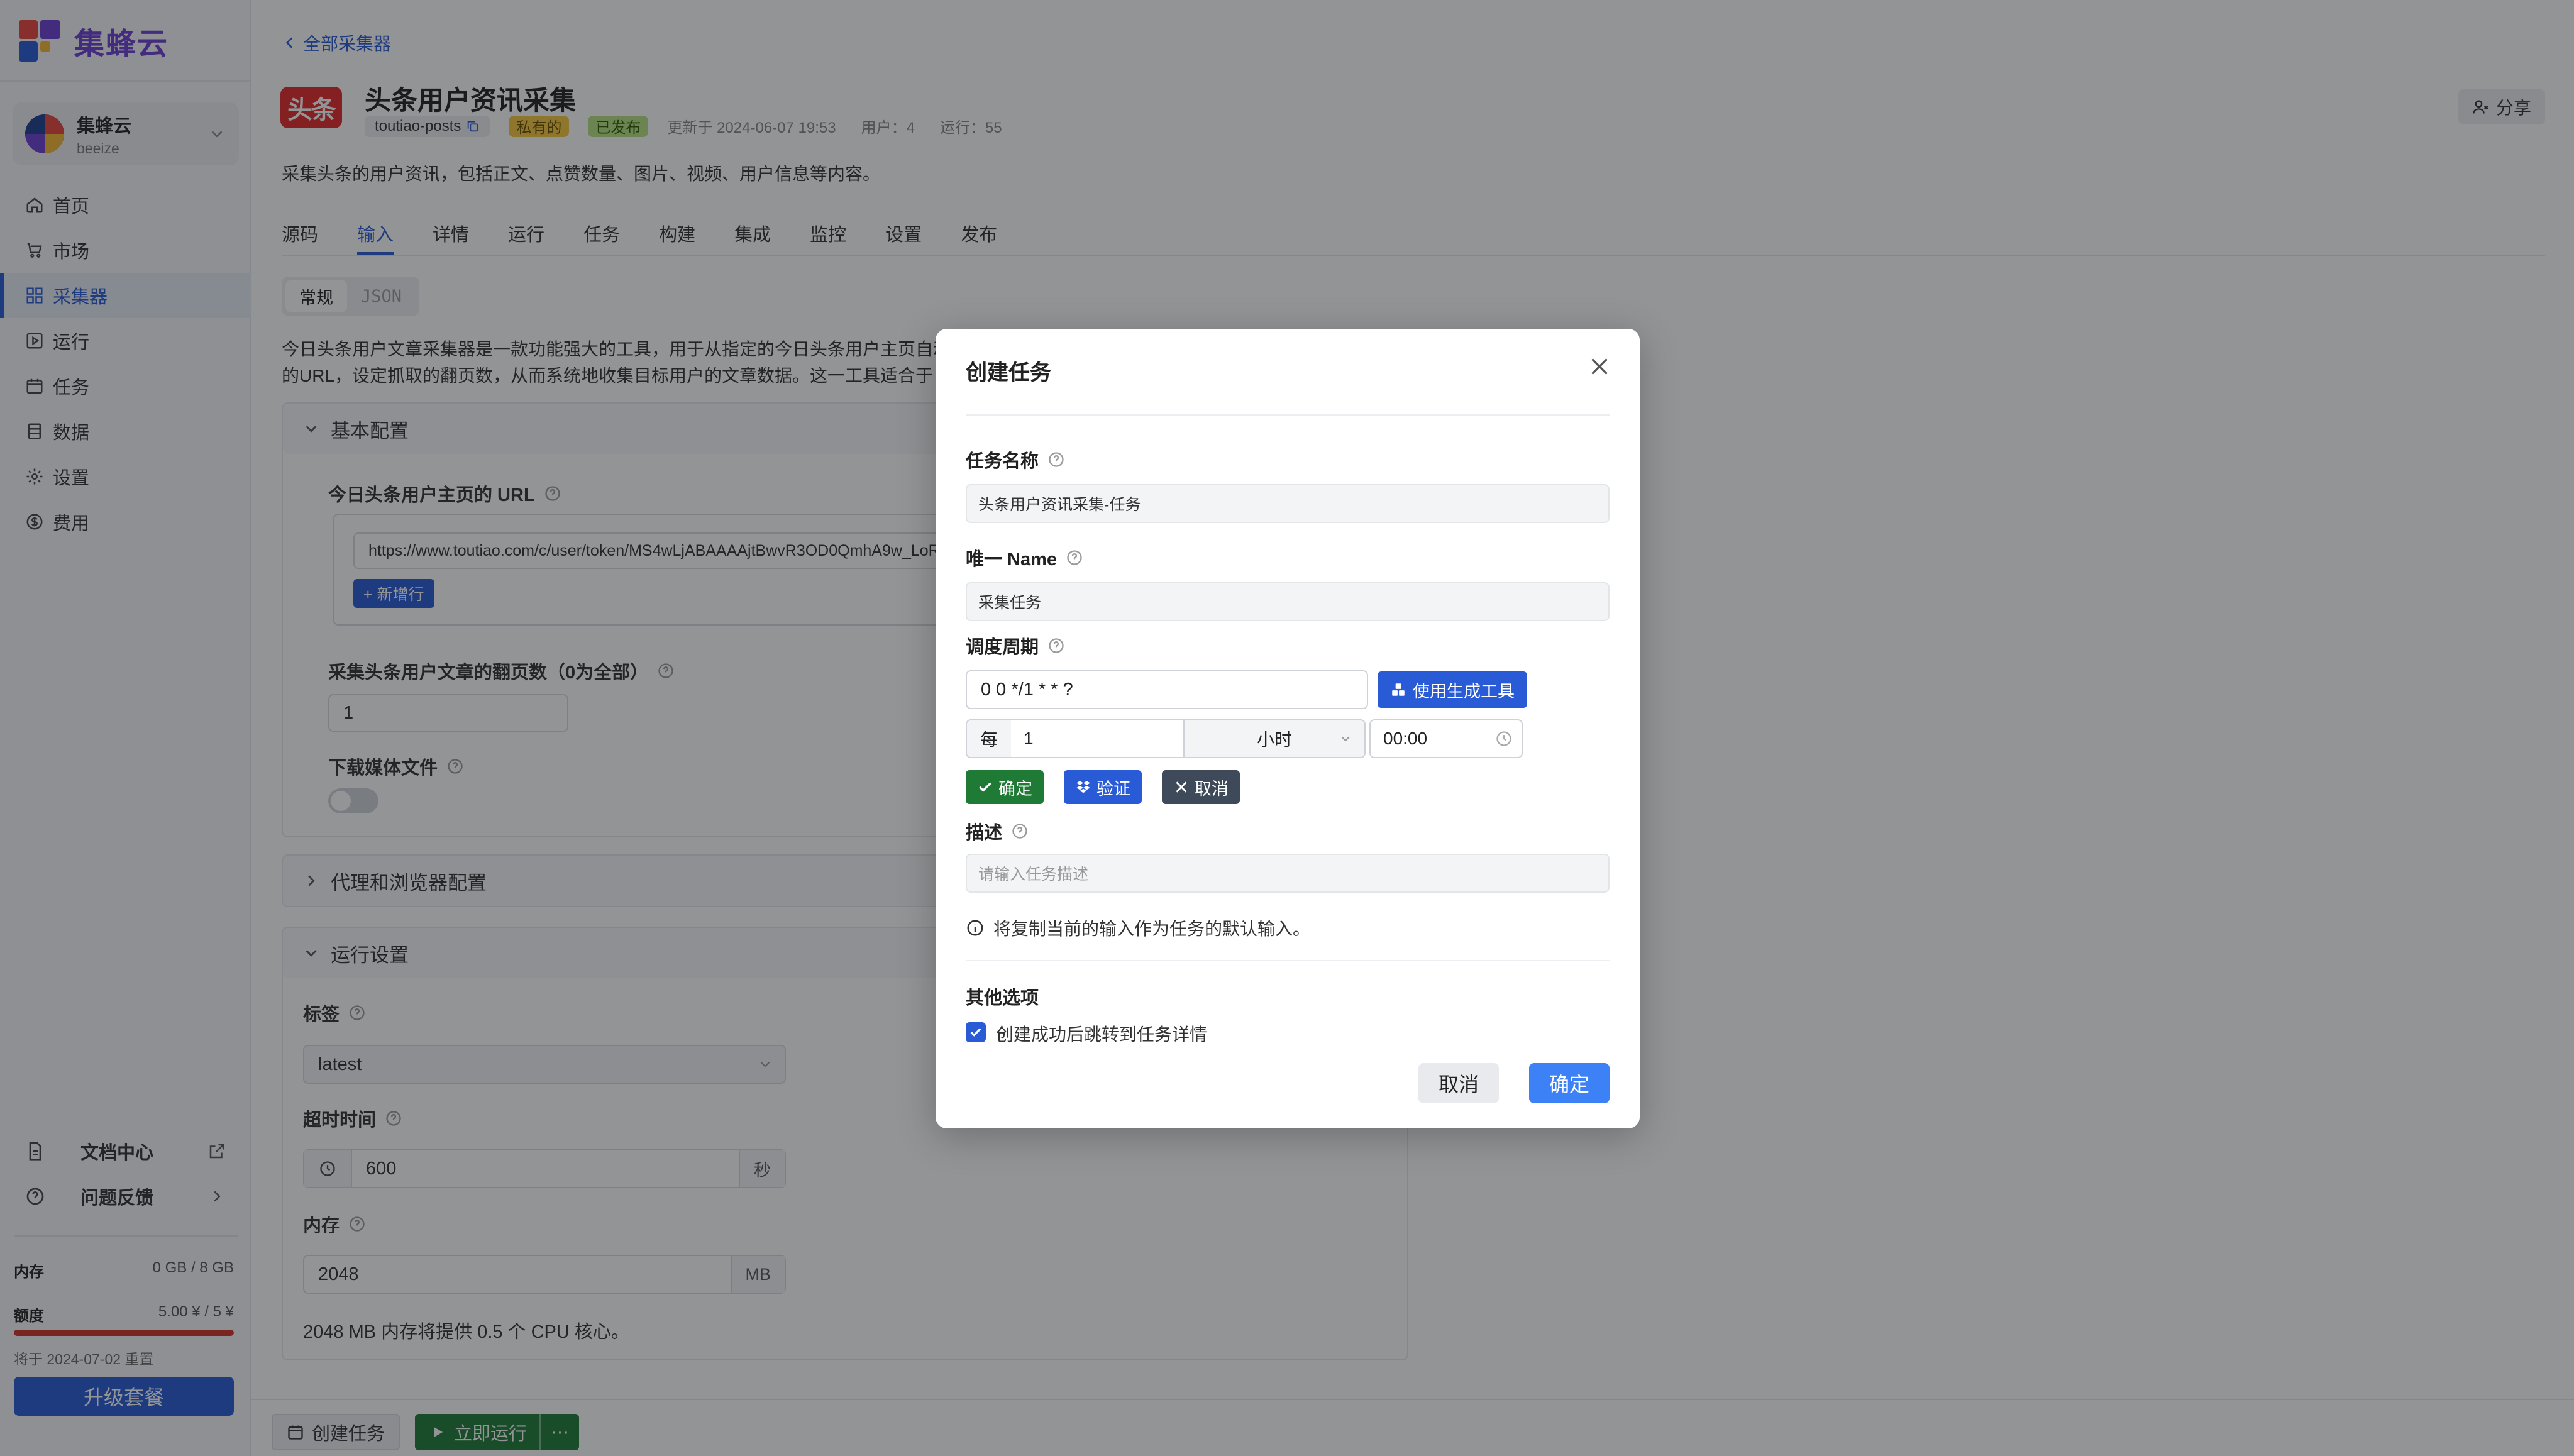 The width and height of the screenshot is (2574, 1456). Describe the element at coordinates (1009, 373) in the screenshot. I see `dialog-title: 创建任务` at that location.